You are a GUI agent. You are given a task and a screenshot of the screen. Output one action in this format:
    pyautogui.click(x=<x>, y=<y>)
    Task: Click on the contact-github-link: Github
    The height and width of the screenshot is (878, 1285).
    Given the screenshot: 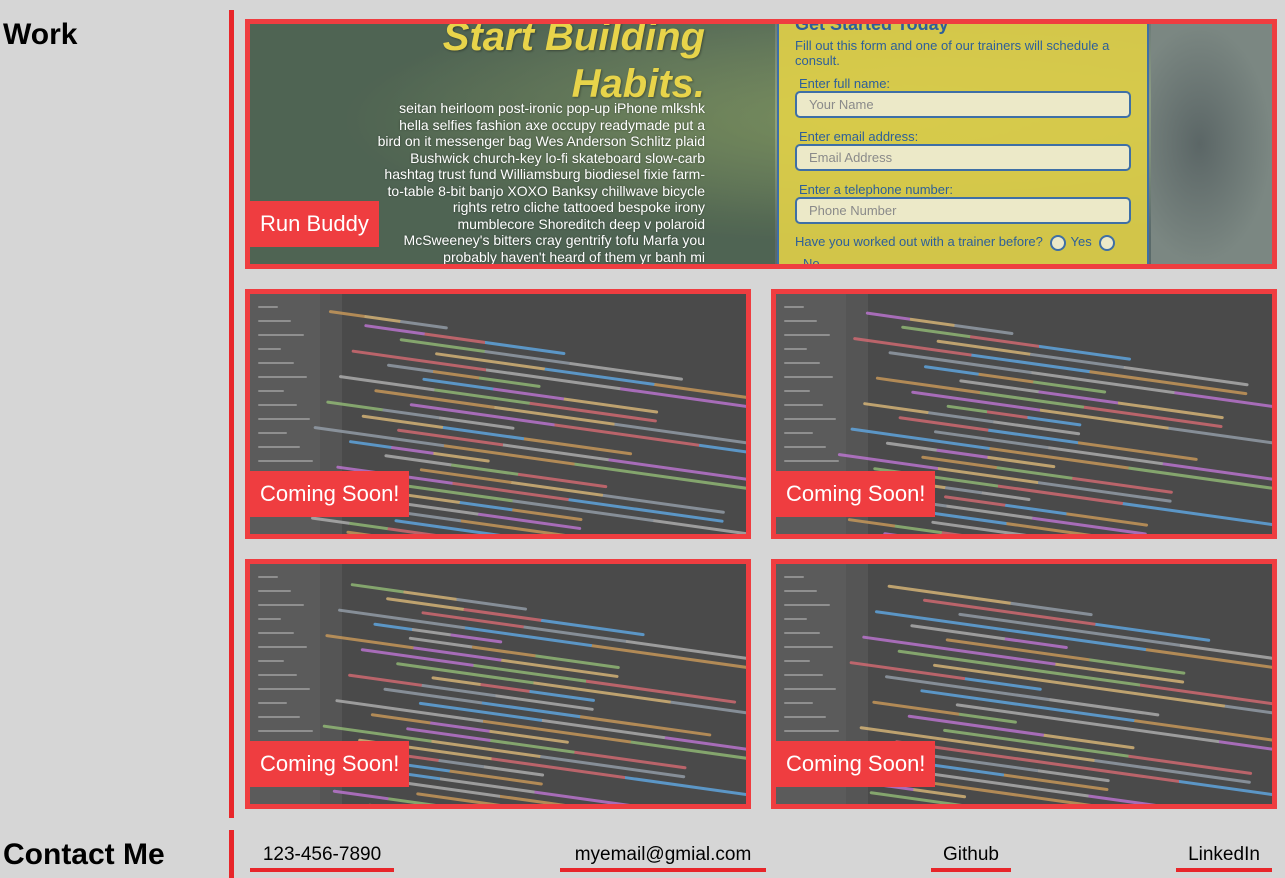 What is the action you would take?
    pyautogui.click(x=971, y=858)
    